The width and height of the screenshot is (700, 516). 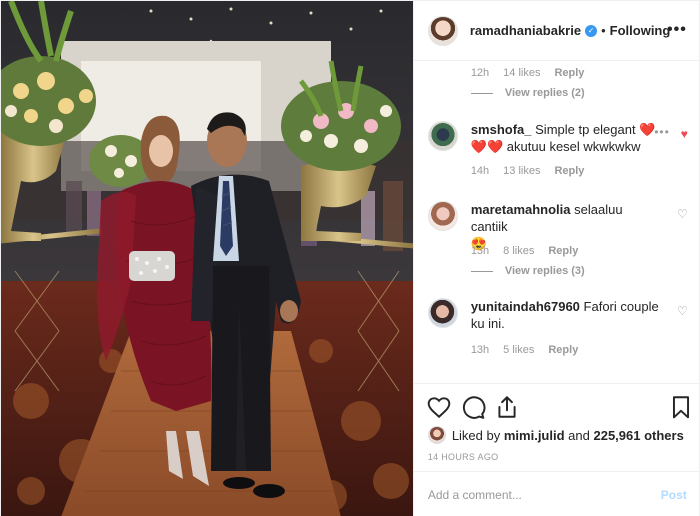 I want to click on comment-options-icon: •••, so click(x=662, y=132).